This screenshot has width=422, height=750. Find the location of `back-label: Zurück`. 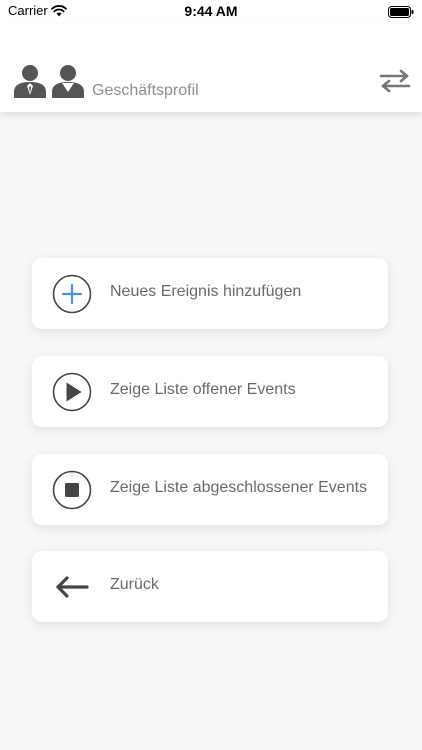

back-label: Zurück is located at coordinates (134, 584).